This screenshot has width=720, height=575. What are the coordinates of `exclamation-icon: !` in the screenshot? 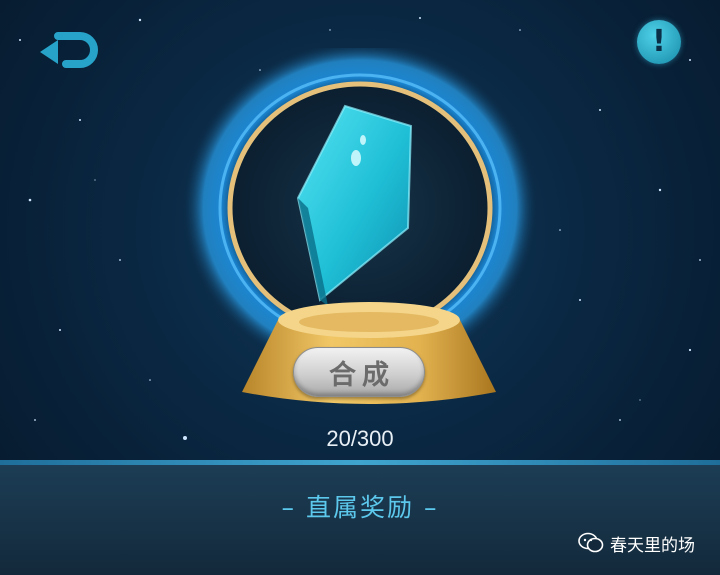 It's located at (659, 41).